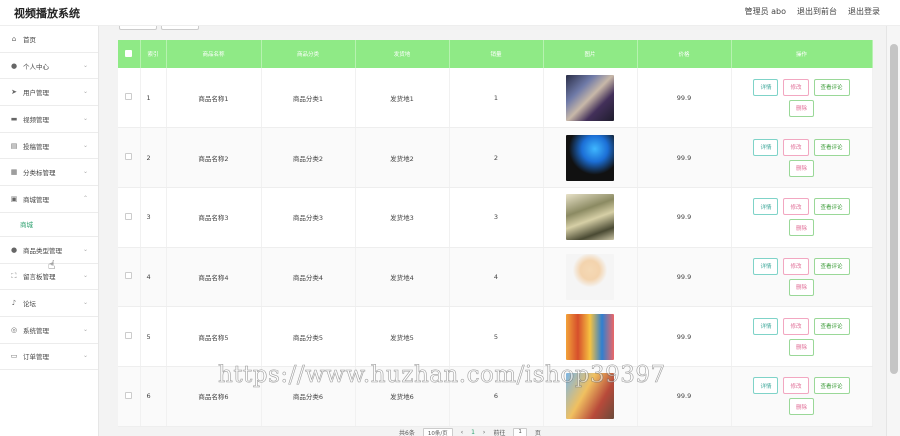  I want to click on settings-icon: ◎, so click(14, 329).